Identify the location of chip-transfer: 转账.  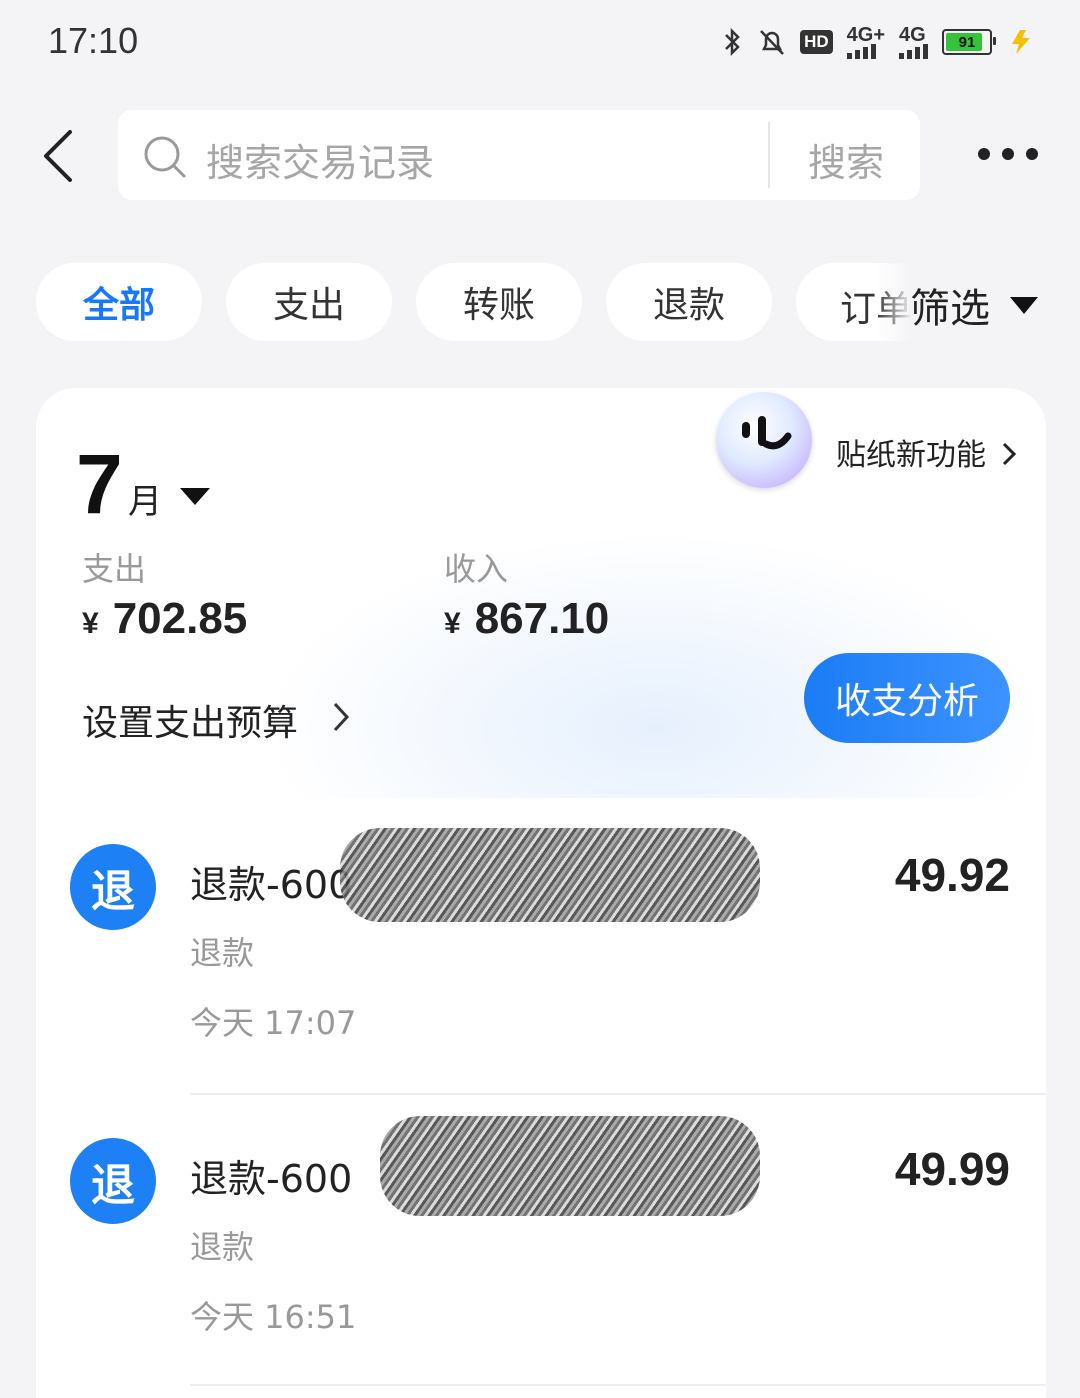
(499, 302).